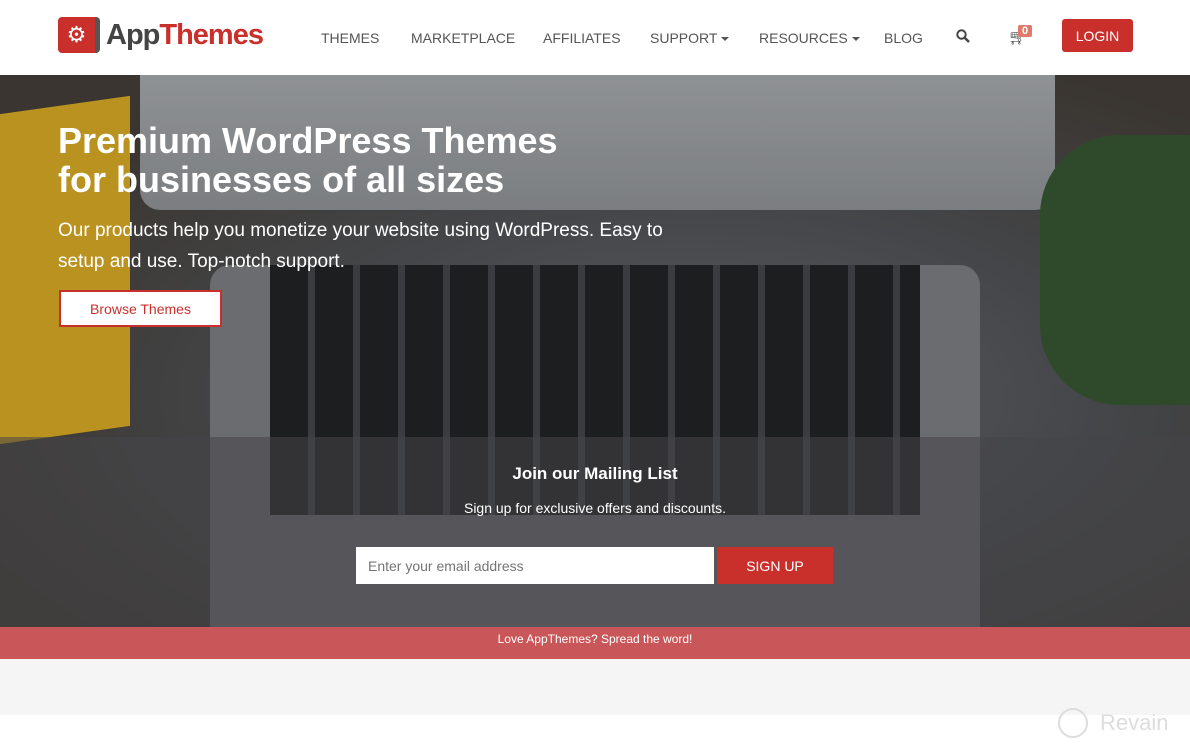 The image size is (1190, 753). I want to click on spread-the-word-text: Love AppThemes? Spread the word!, so click(595, 639).